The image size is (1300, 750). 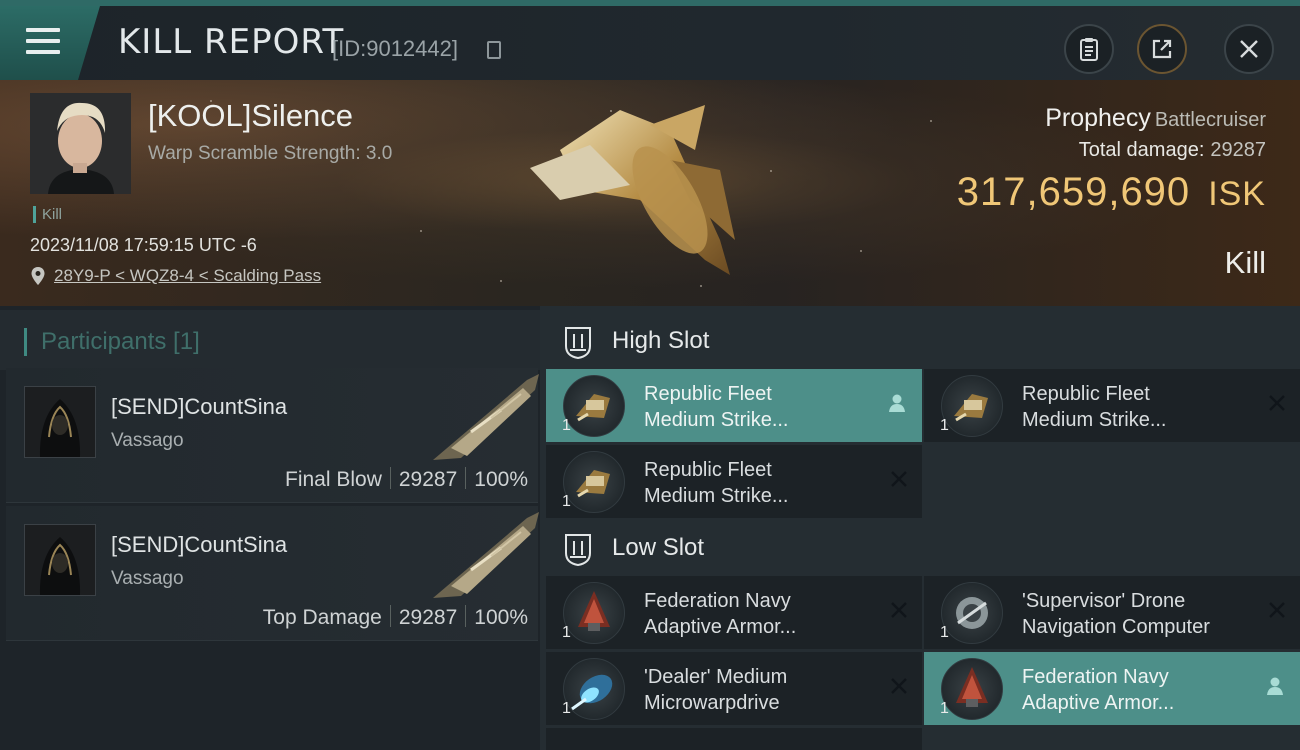 I want to click on module-slot-partial, so click(x=734, y=739).